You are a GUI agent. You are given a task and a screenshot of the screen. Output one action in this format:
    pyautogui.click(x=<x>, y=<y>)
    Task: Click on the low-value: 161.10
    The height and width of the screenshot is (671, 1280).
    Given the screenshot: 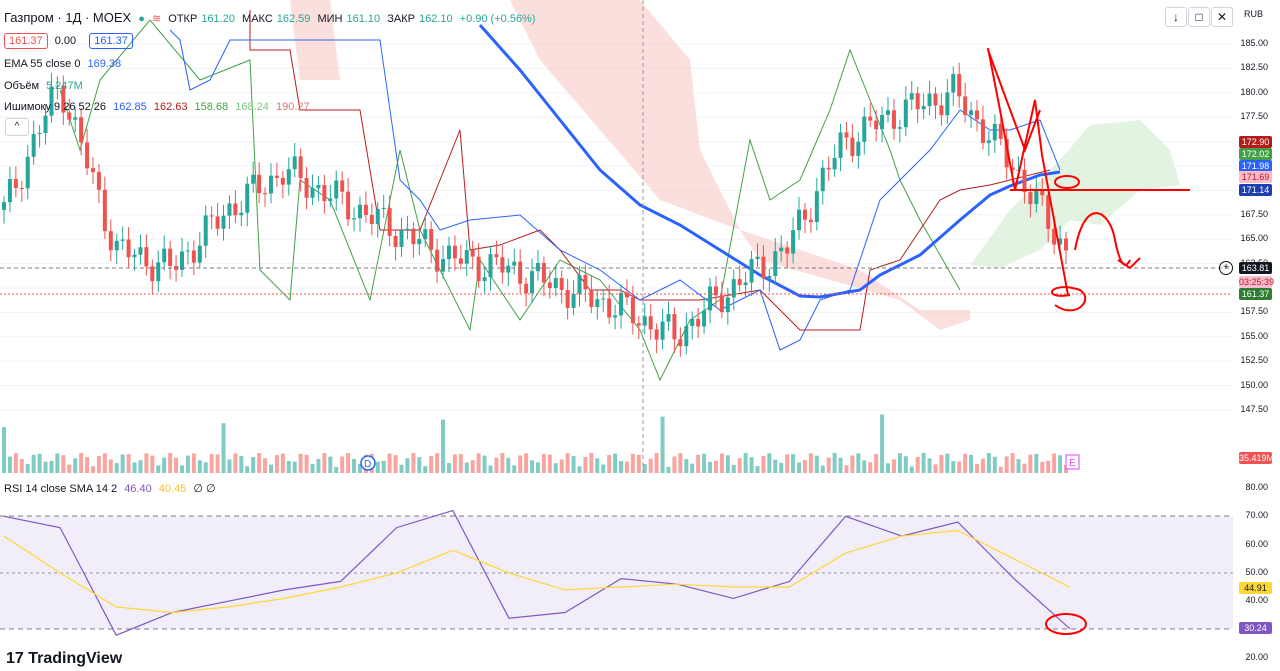 What is the action you would take?
    pyautogui.click(x=363, y=19)
    